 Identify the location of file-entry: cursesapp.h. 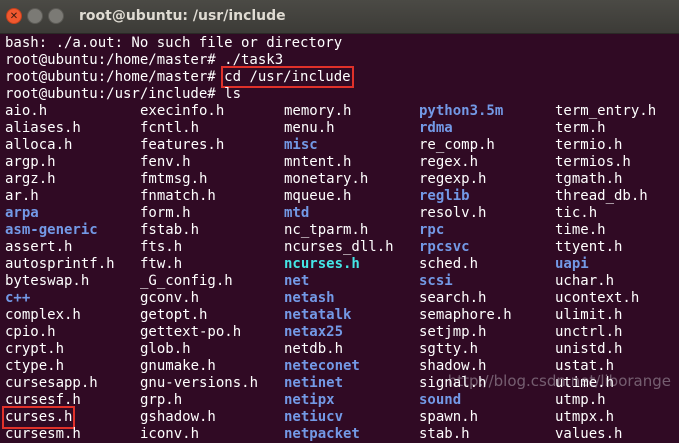
(51, 383).